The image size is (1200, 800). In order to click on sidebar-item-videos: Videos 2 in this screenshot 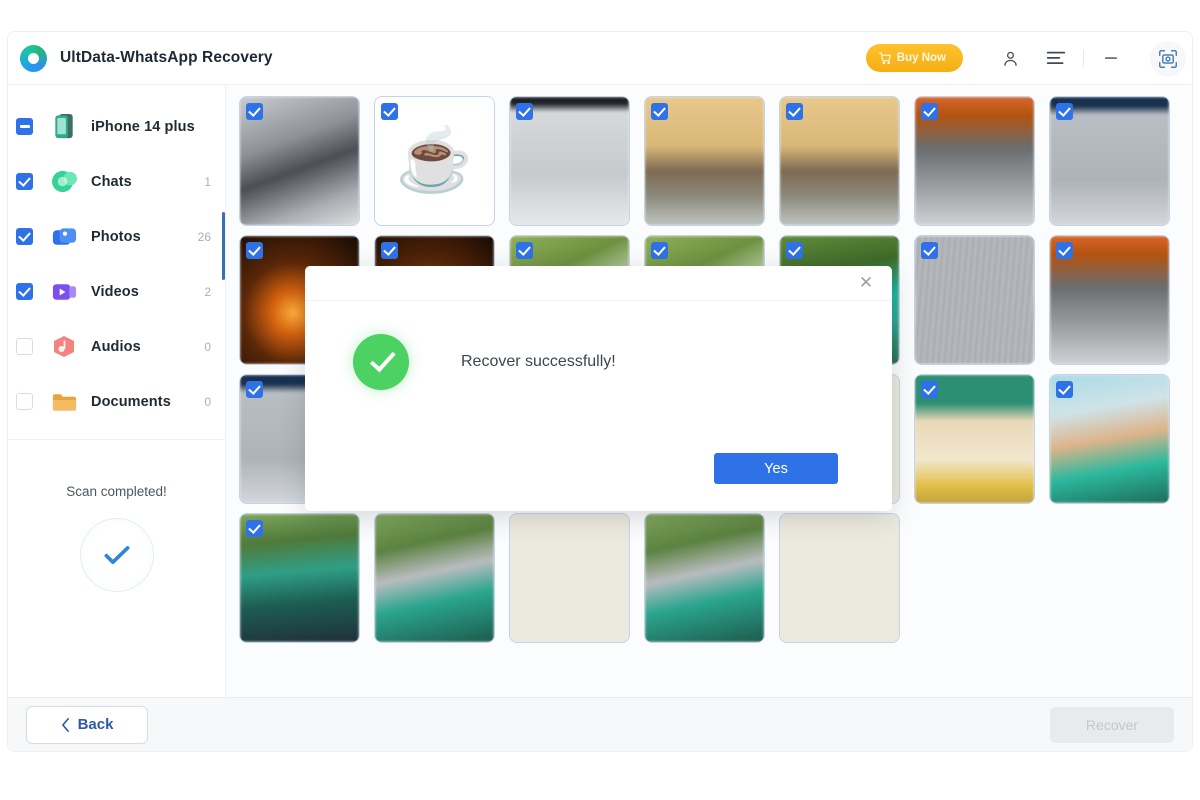, I will do `click(116, 291)`.